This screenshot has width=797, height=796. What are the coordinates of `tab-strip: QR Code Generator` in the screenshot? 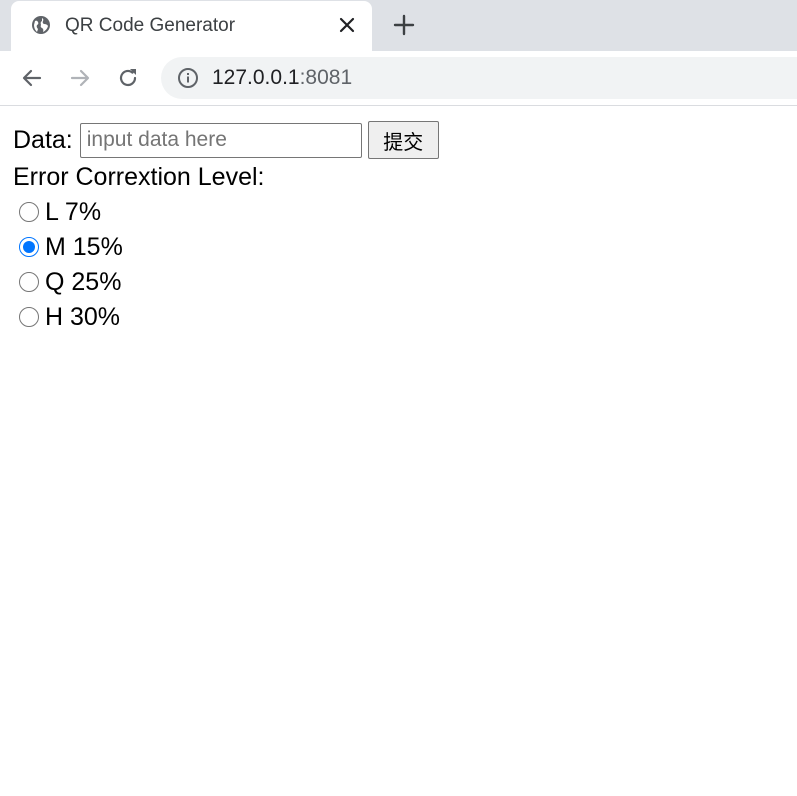 It's located at (398, 25).